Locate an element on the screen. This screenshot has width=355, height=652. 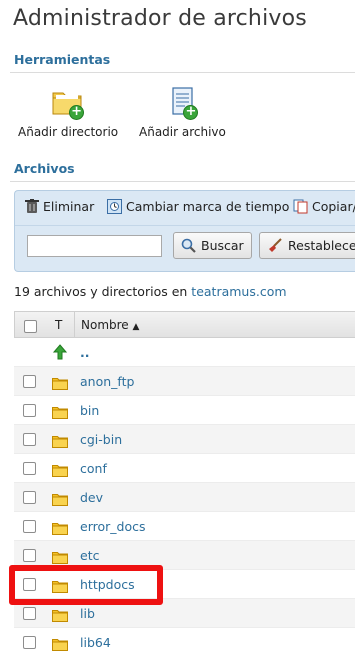
copy-label: Copiar/ is located at coordinates (333, 206).